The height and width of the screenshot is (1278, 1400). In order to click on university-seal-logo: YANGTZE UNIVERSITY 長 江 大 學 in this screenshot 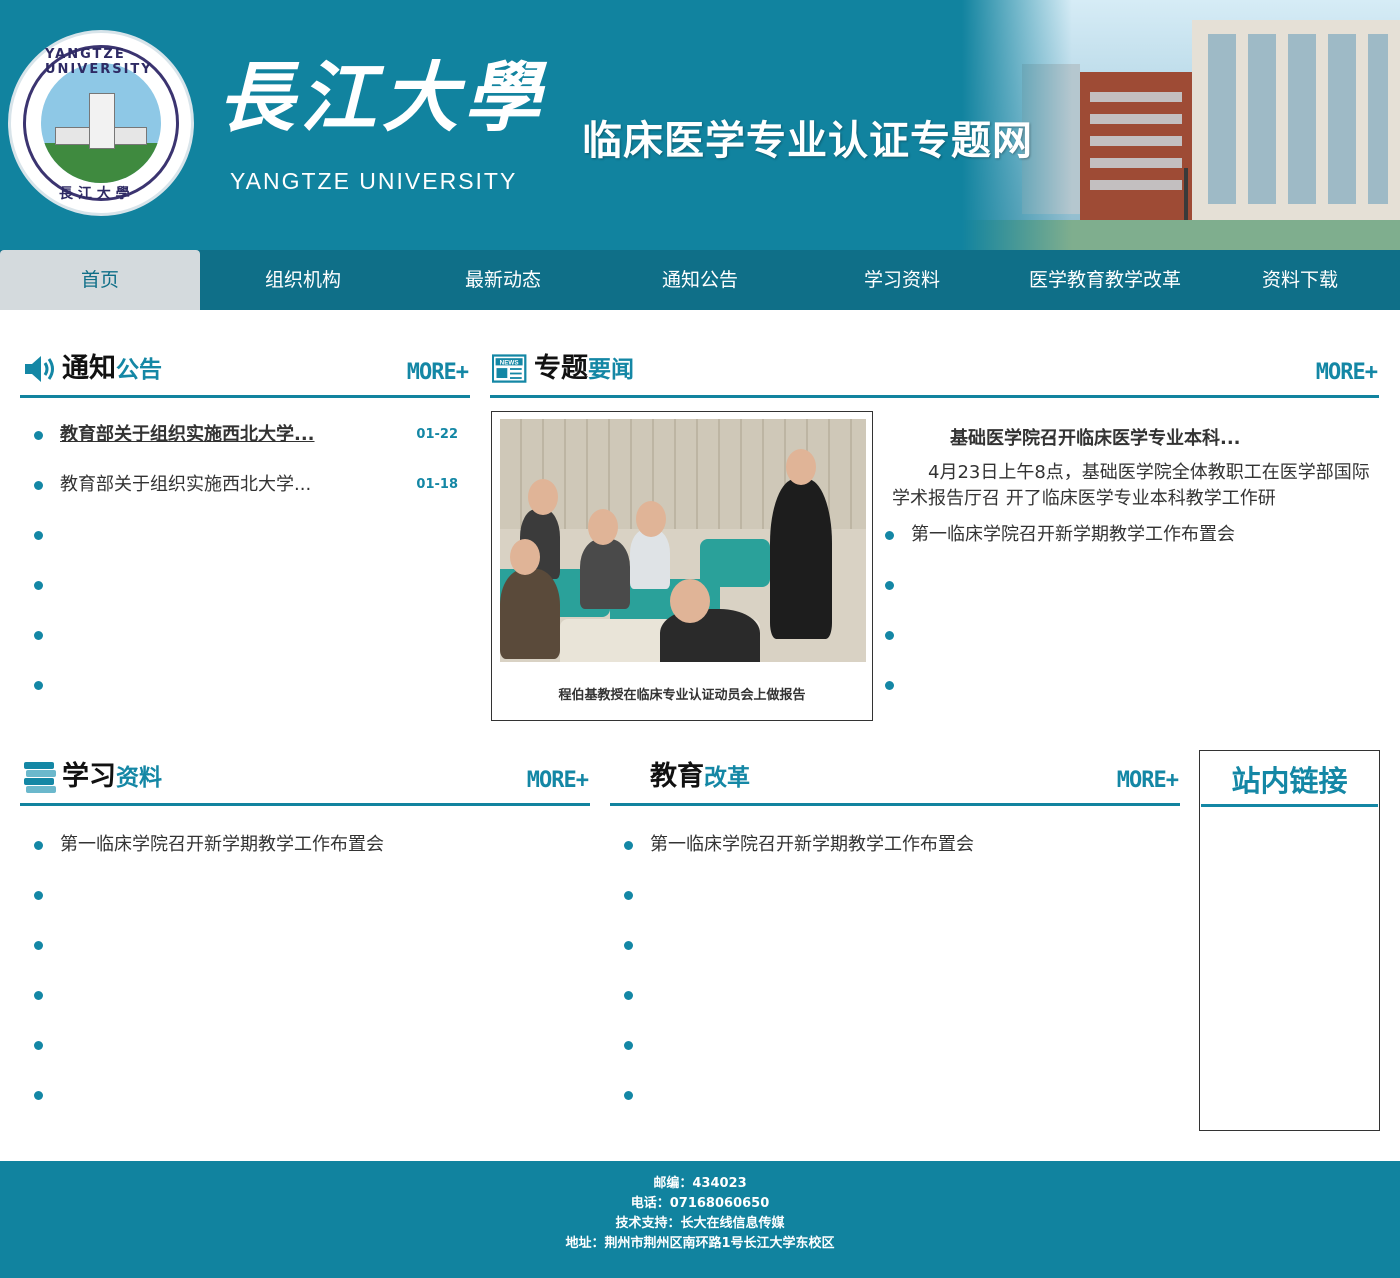, I will do `click(101, 123)`.